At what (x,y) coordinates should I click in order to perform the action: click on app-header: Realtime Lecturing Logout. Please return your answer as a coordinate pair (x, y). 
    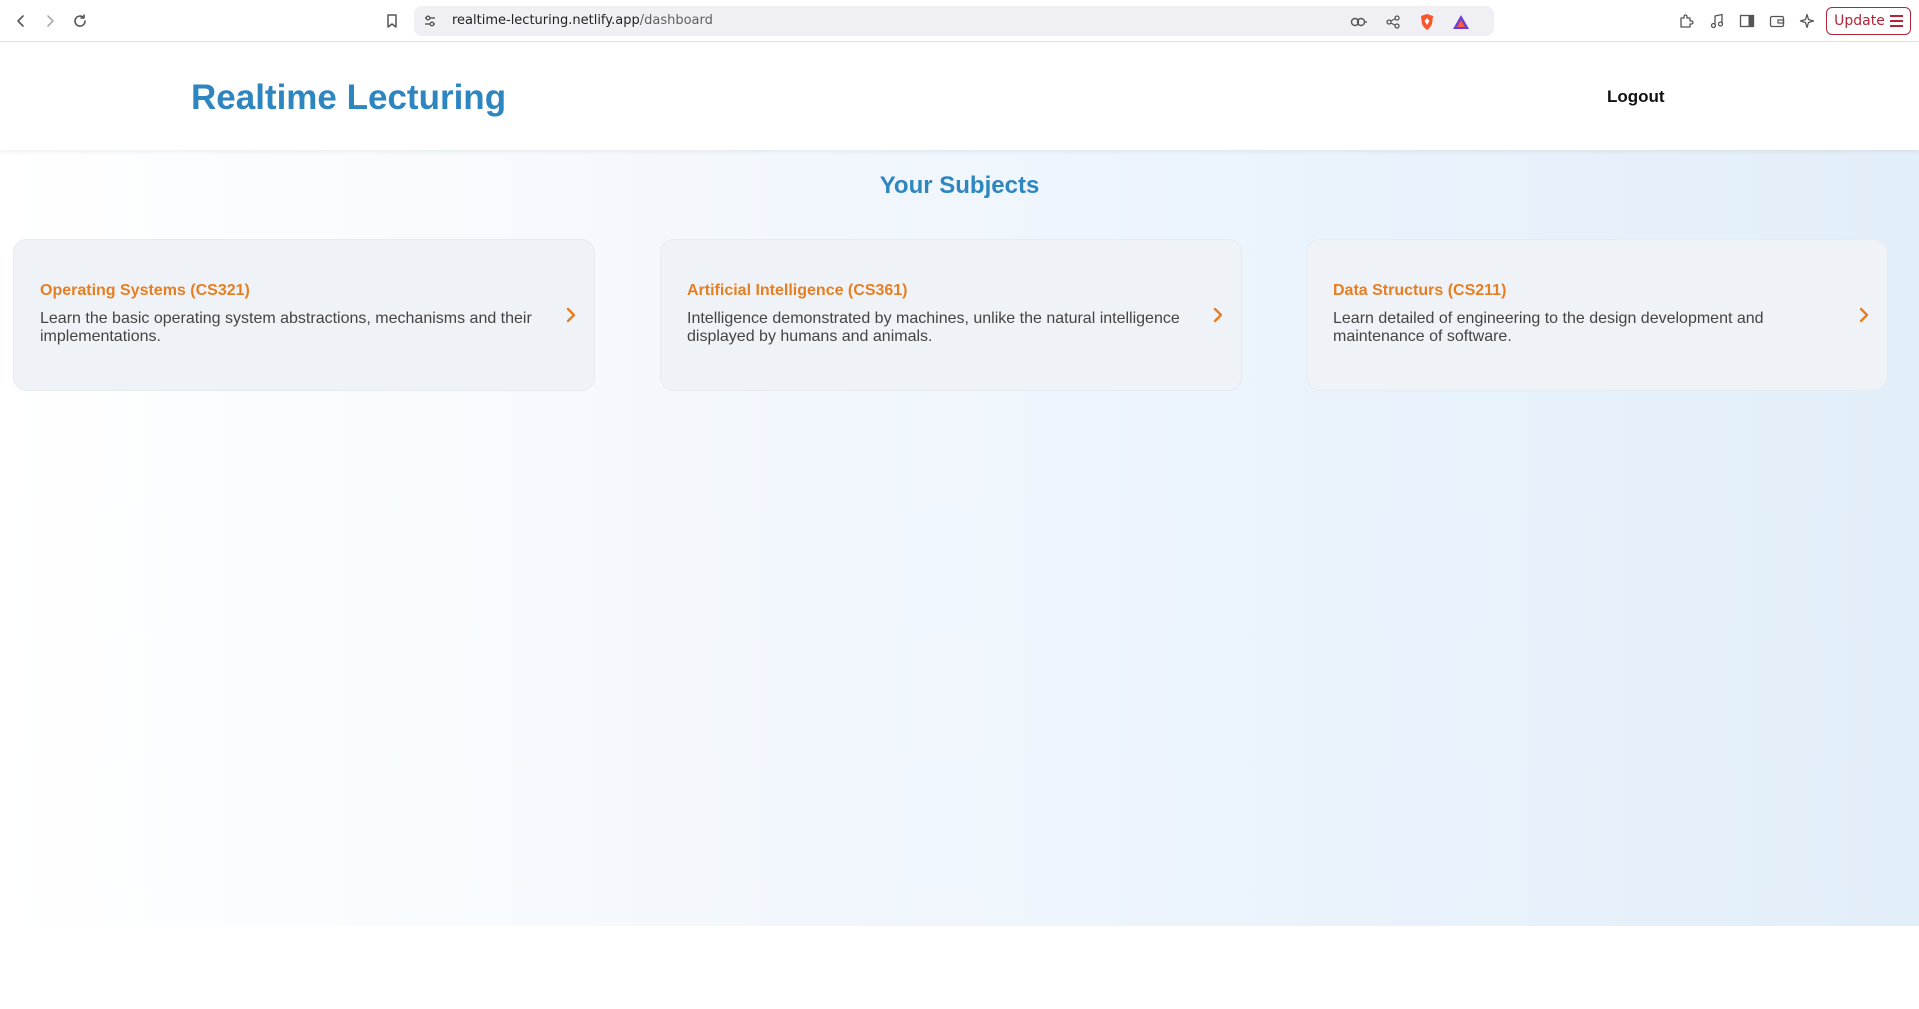
    Looking at the image, I should click on (959, 96).